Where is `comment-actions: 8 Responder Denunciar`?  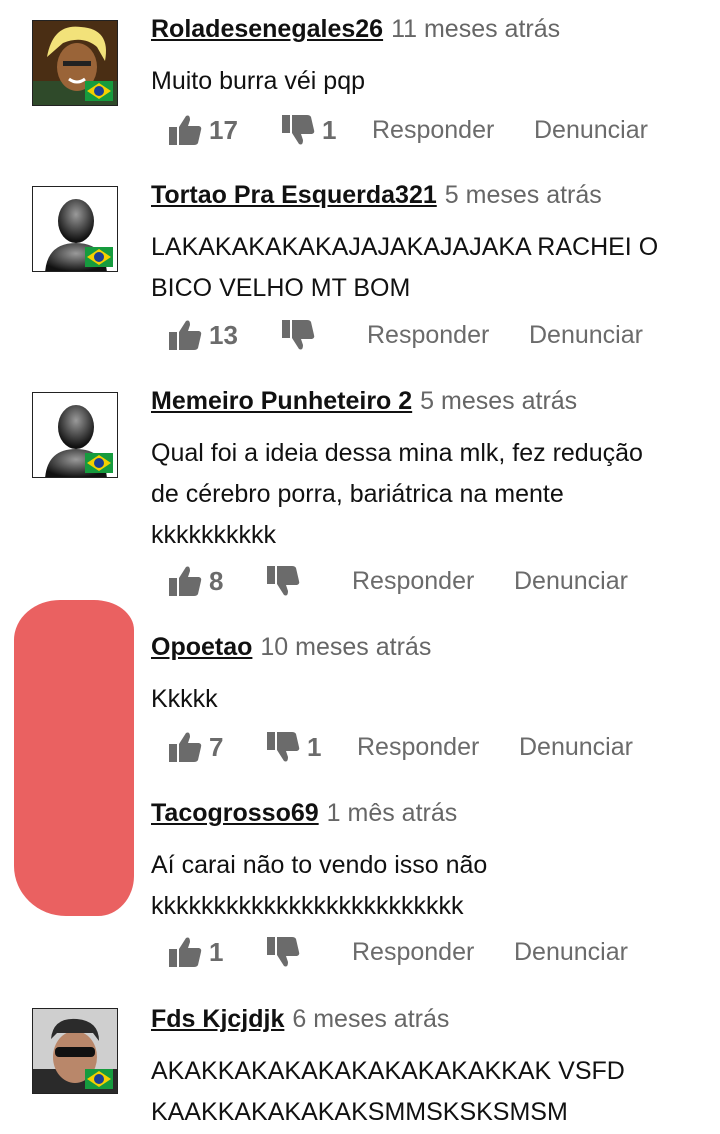
comment-actions: 8 Responder Denunciar is located at coordinates (360, 581).